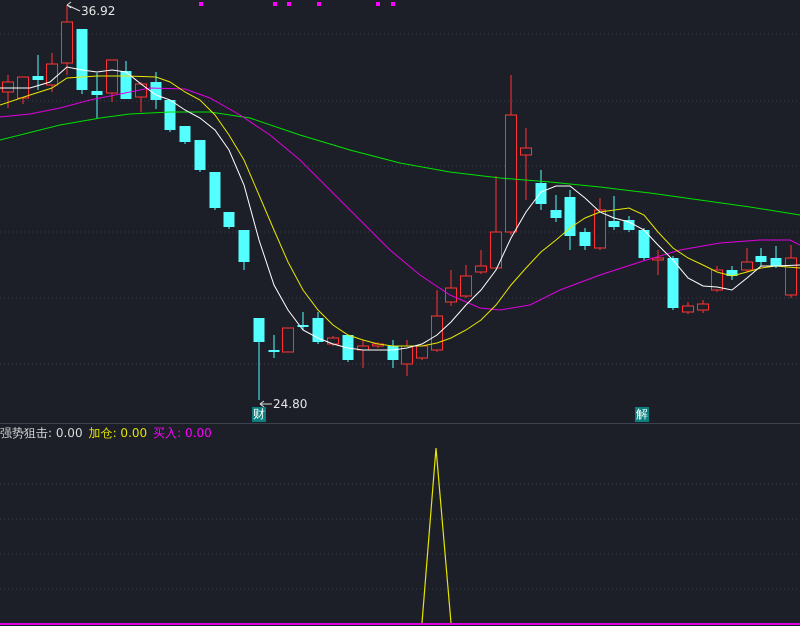 This screenshot has width=800, height=626. I want to click on event-marker: 解, so click(642, 414).